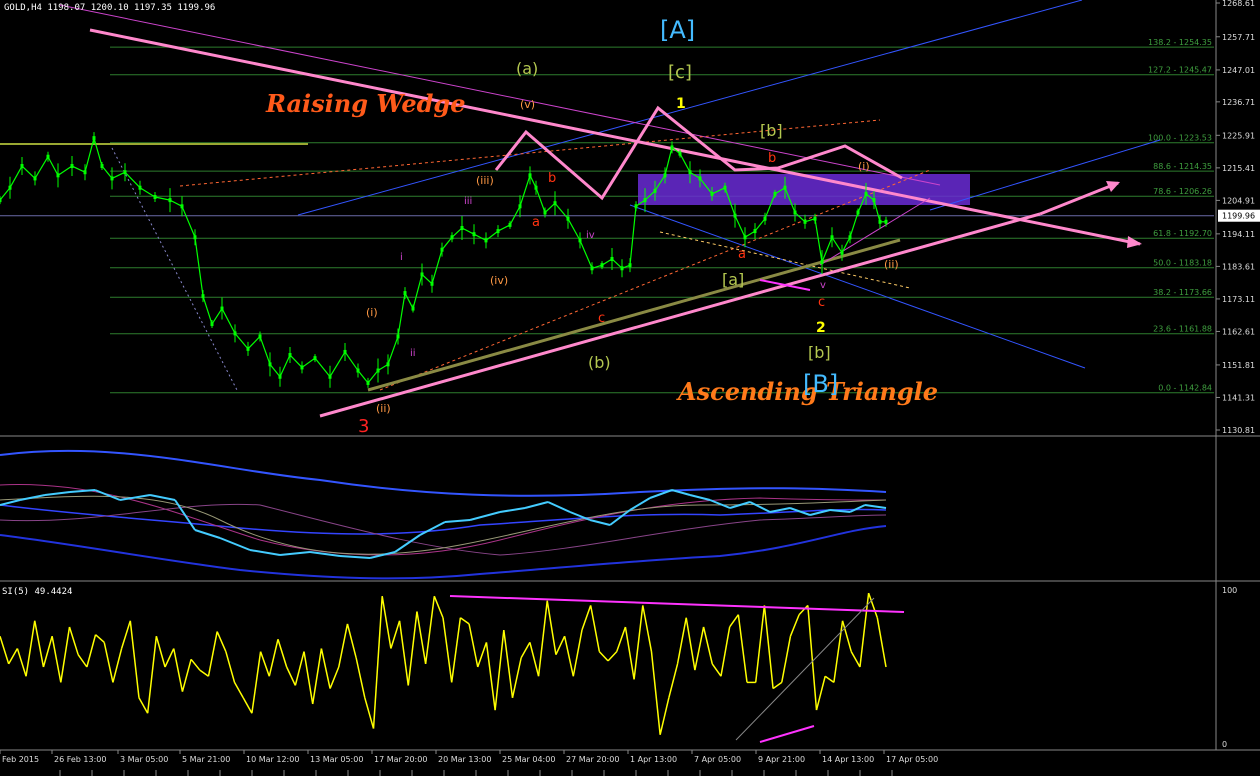  What do you see at coordinates (1182, 166) in the screenshot?
I see `fib-level-label: 88.6 - 1214.35` at bounding box center [1182, 166].